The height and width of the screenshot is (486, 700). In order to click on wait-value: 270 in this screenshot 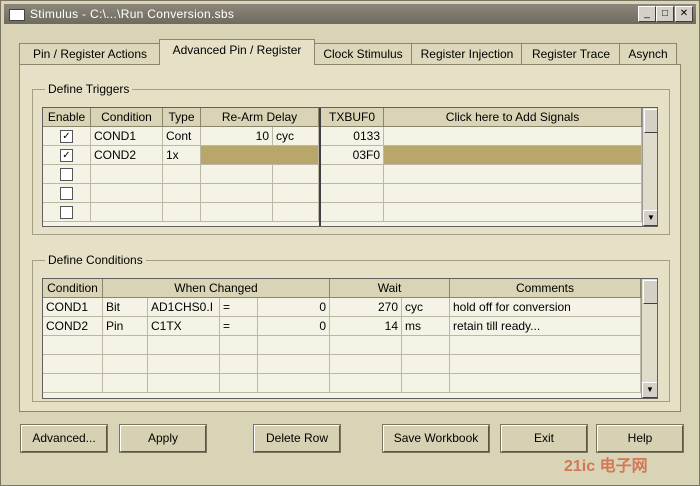, I will do `click(366, 307)`.